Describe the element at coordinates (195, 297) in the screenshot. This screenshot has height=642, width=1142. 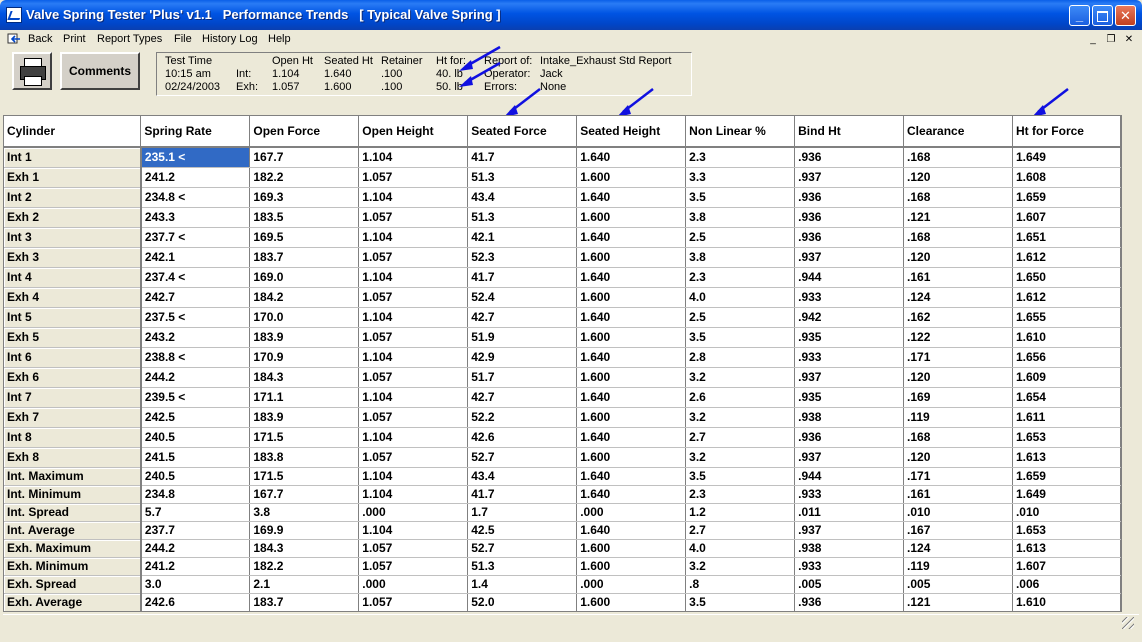
I see `table-cell: 242.7` at that location.